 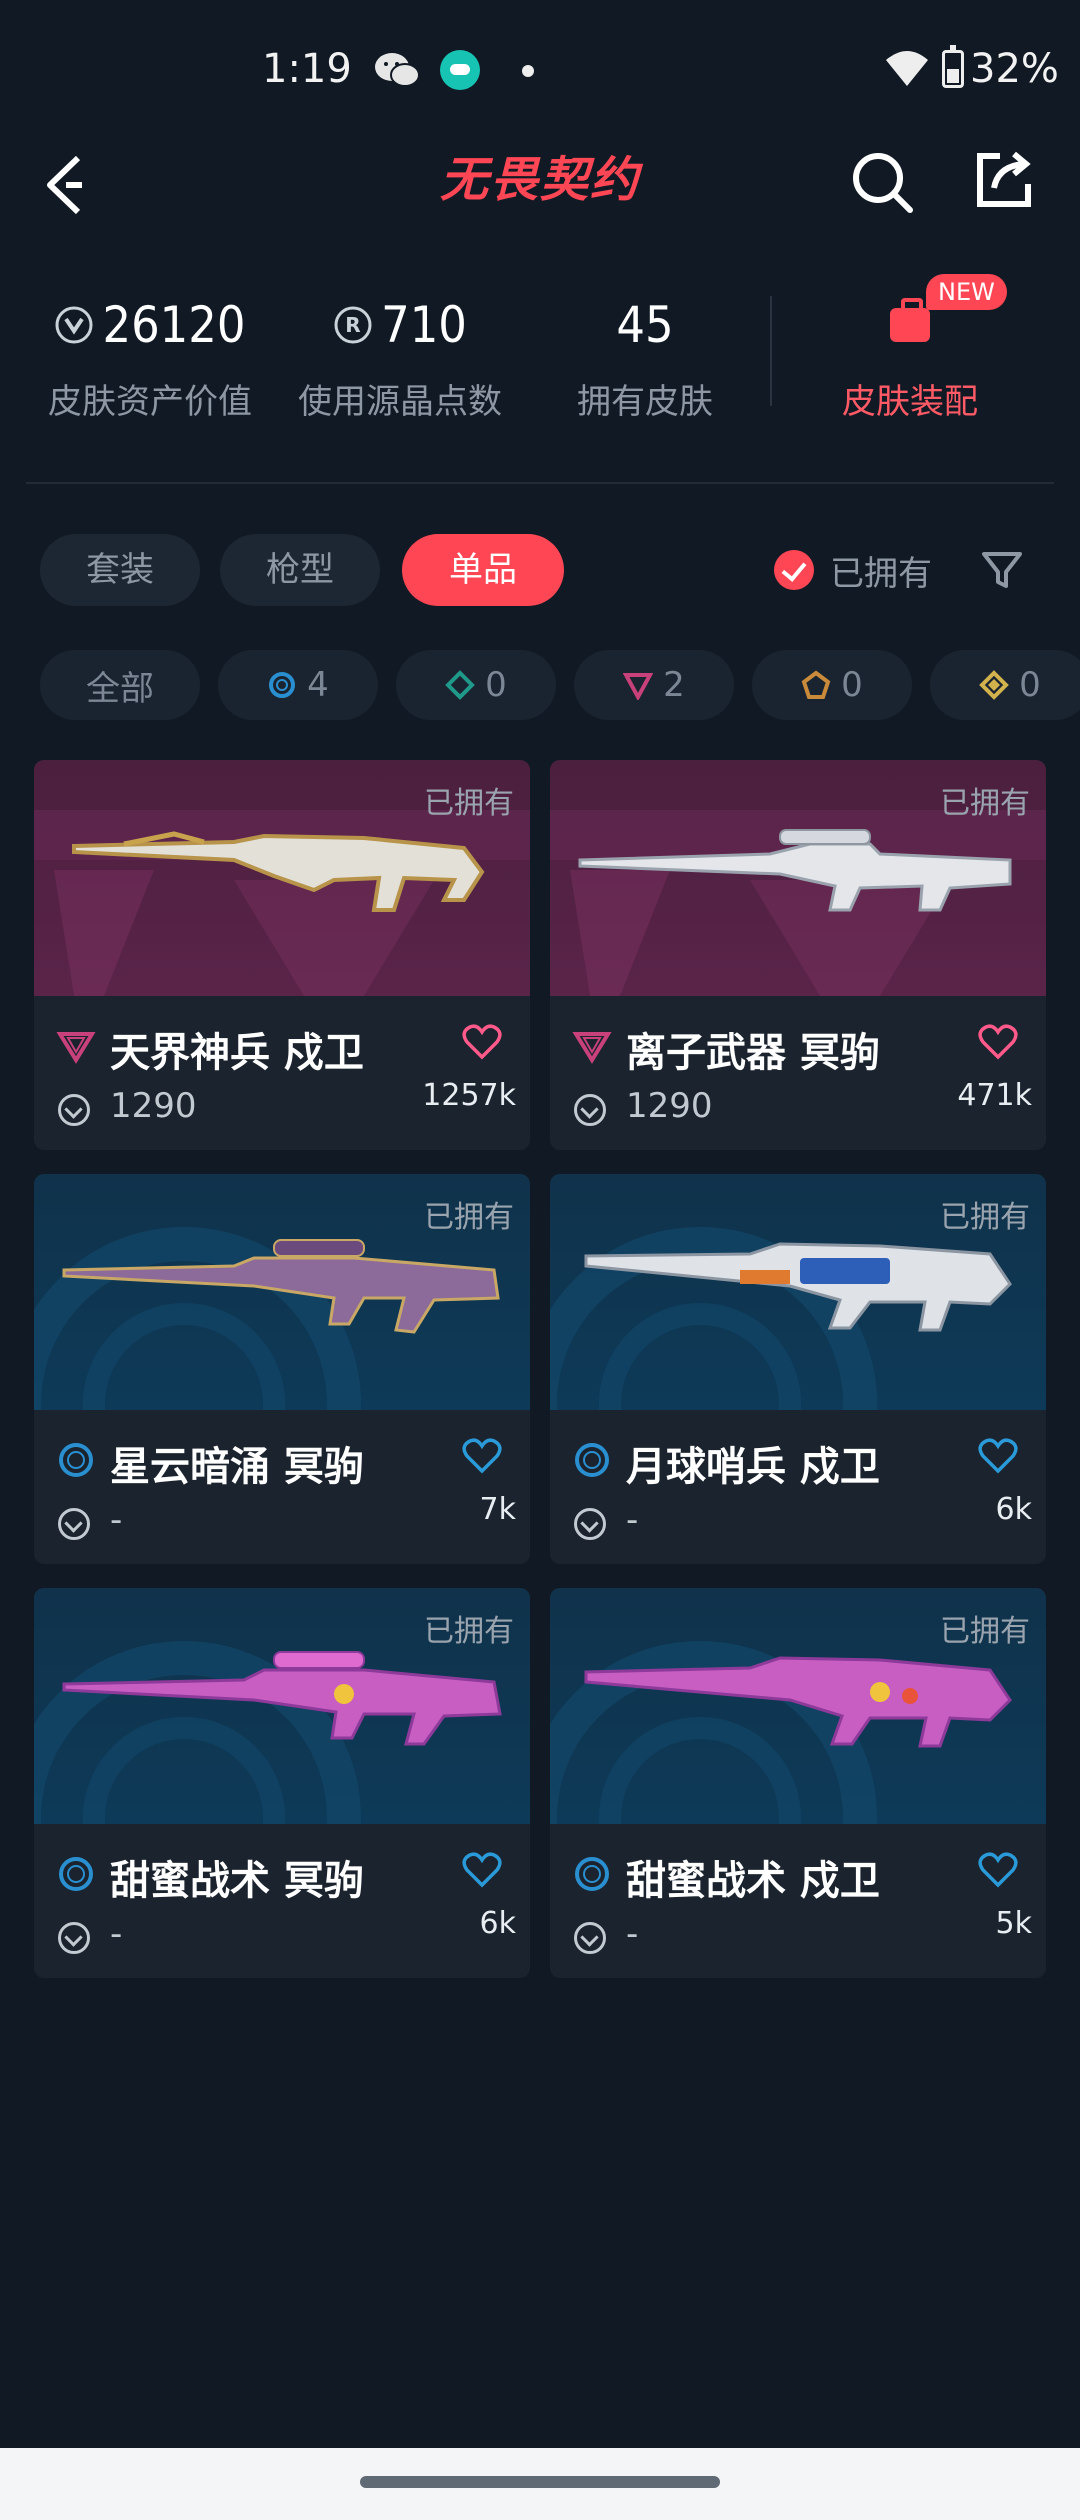 I want to click on tier-chip-count: 4, so click(x=318, y=685).